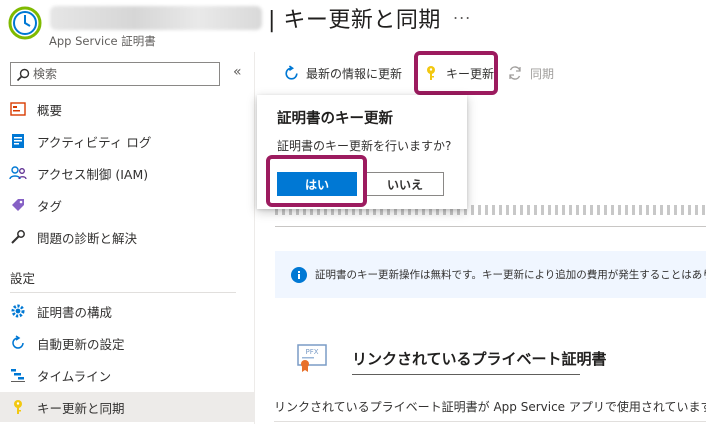  I want to click on pfx-certificate-icon: PFX, so click(312, 357).